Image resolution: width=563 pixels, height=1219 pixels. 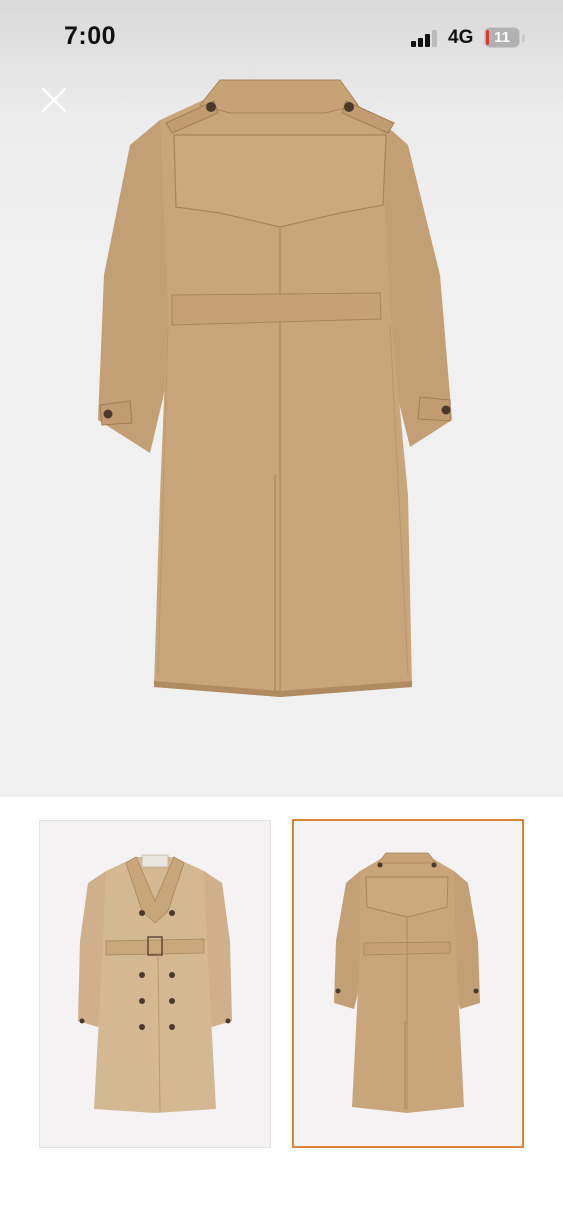 What do you see at coordinates (424, 38) in the screenshot?
I see `cellular-signal-icon` at bounding box center [424, 38].